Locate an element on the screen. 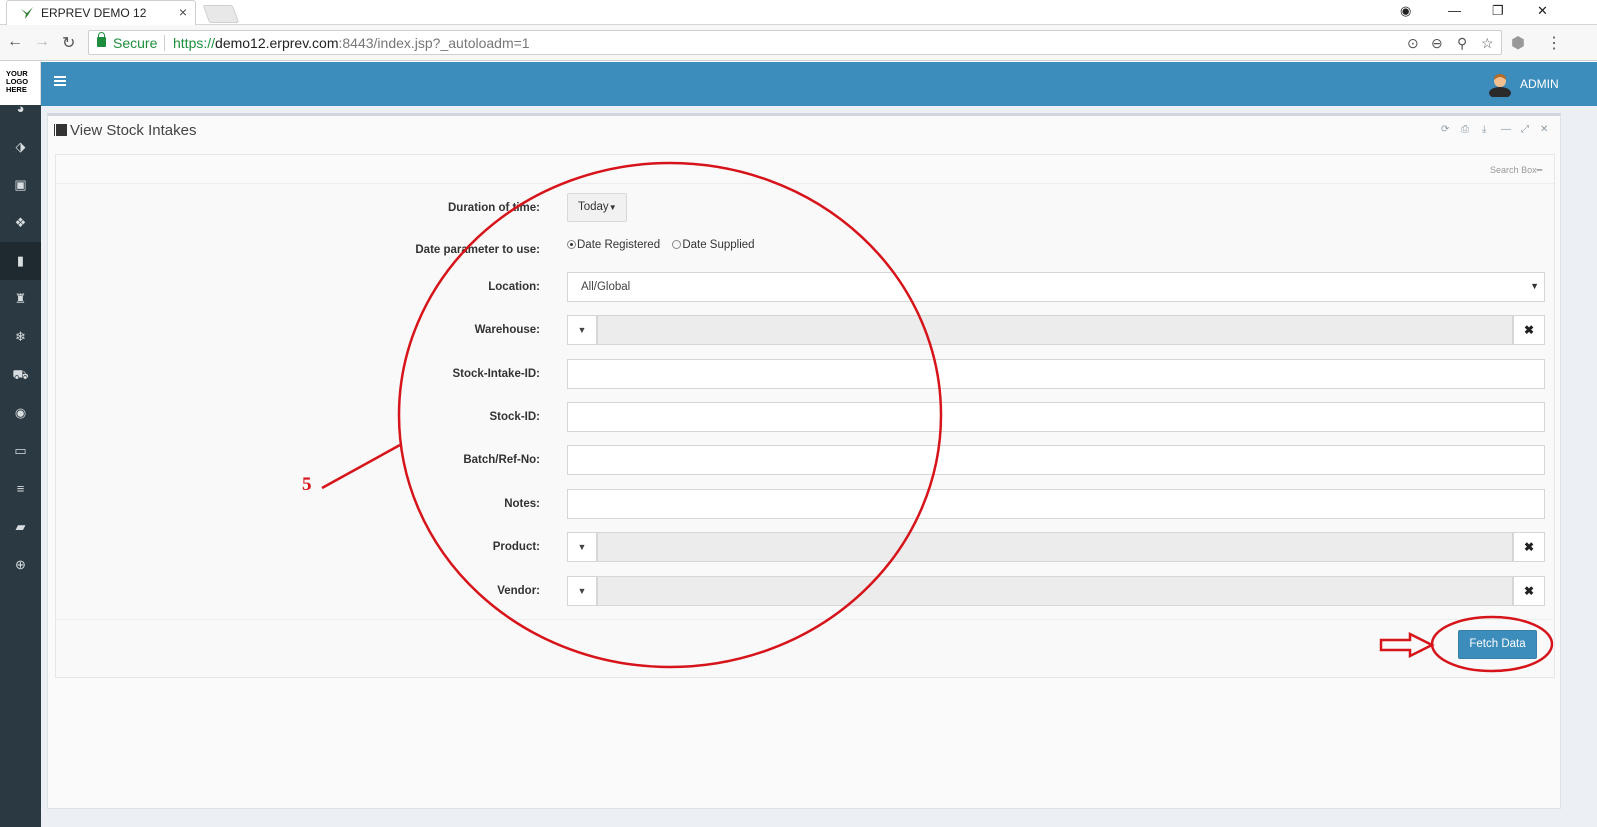 The image size is (1597, 827). annotation-number: 5 is located at coordinates (307, 484).